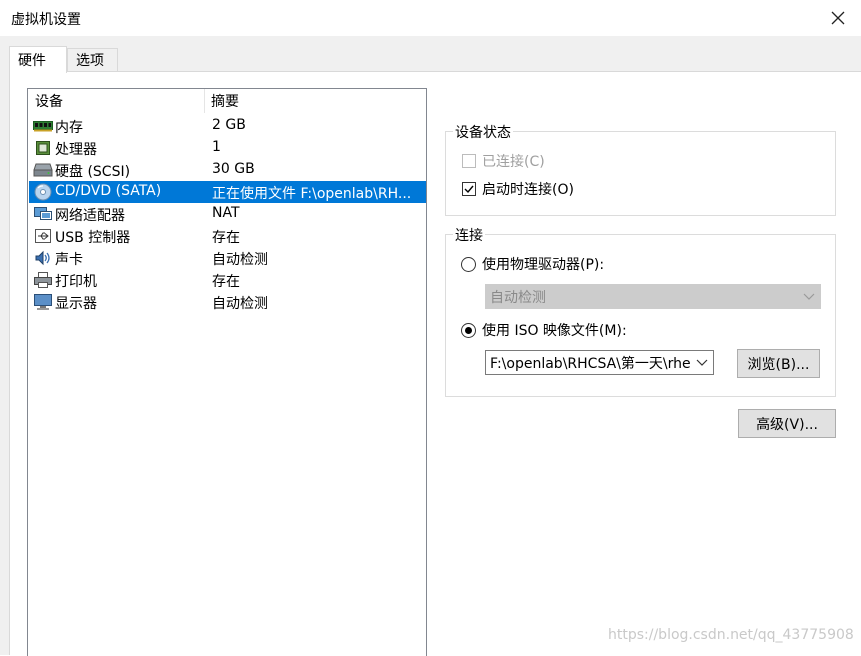 Image resolution: width=861 pixels, height=656 pixels. What do you see at coordinates (653, 296) in the screenshot?
I see `physical-drive-select: 自动检测` at bounding box center [653, 296].